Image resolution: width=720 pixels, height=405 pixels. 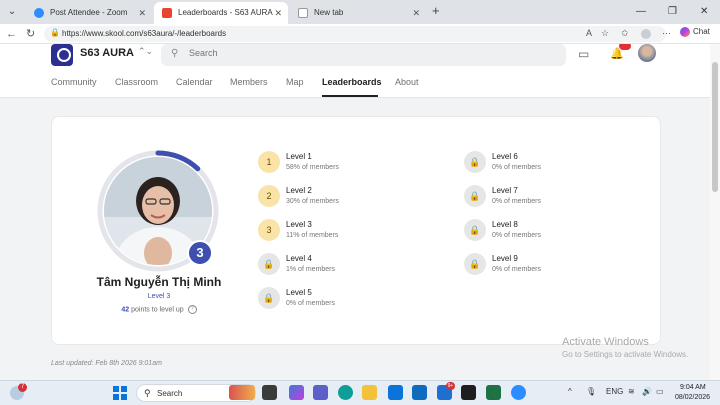 I want to click on back-icon: ←, so click(x=11, y=34).